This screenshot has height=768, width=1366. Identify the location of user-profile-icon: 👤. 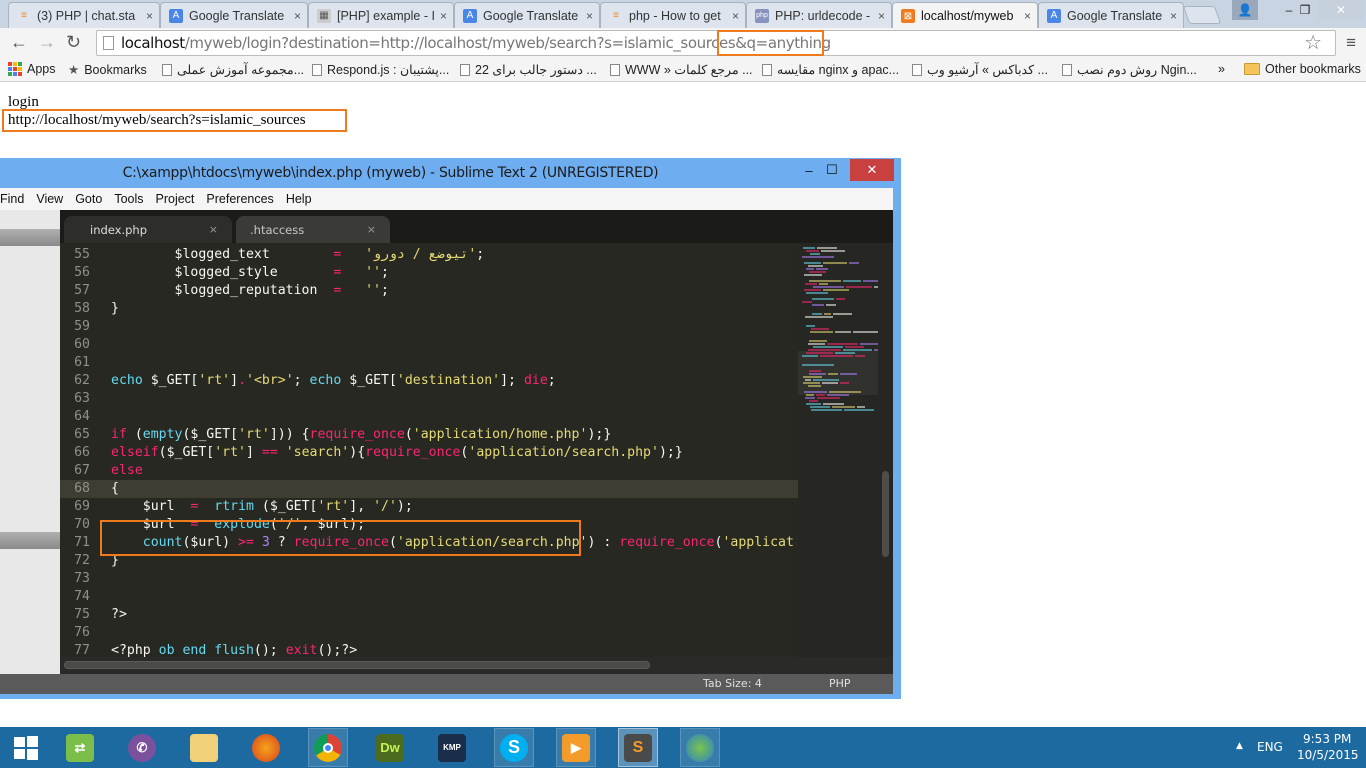
(1245, 10).